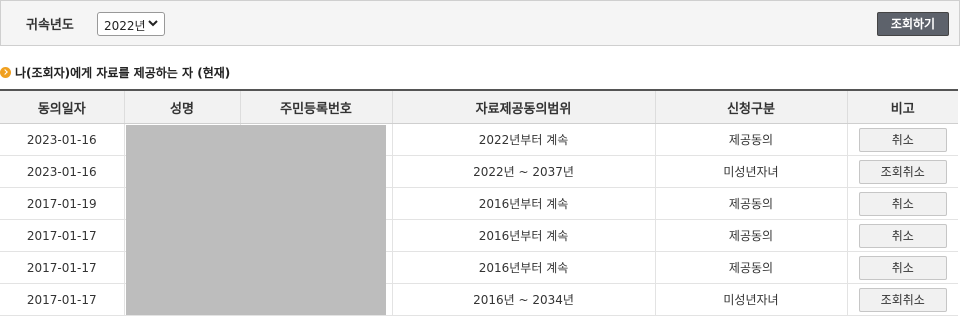 This screenshot has height=316, width=960. Describe the element at coordinates (181, 106) in the screenshot. I see `header-name: 성명` at that location.